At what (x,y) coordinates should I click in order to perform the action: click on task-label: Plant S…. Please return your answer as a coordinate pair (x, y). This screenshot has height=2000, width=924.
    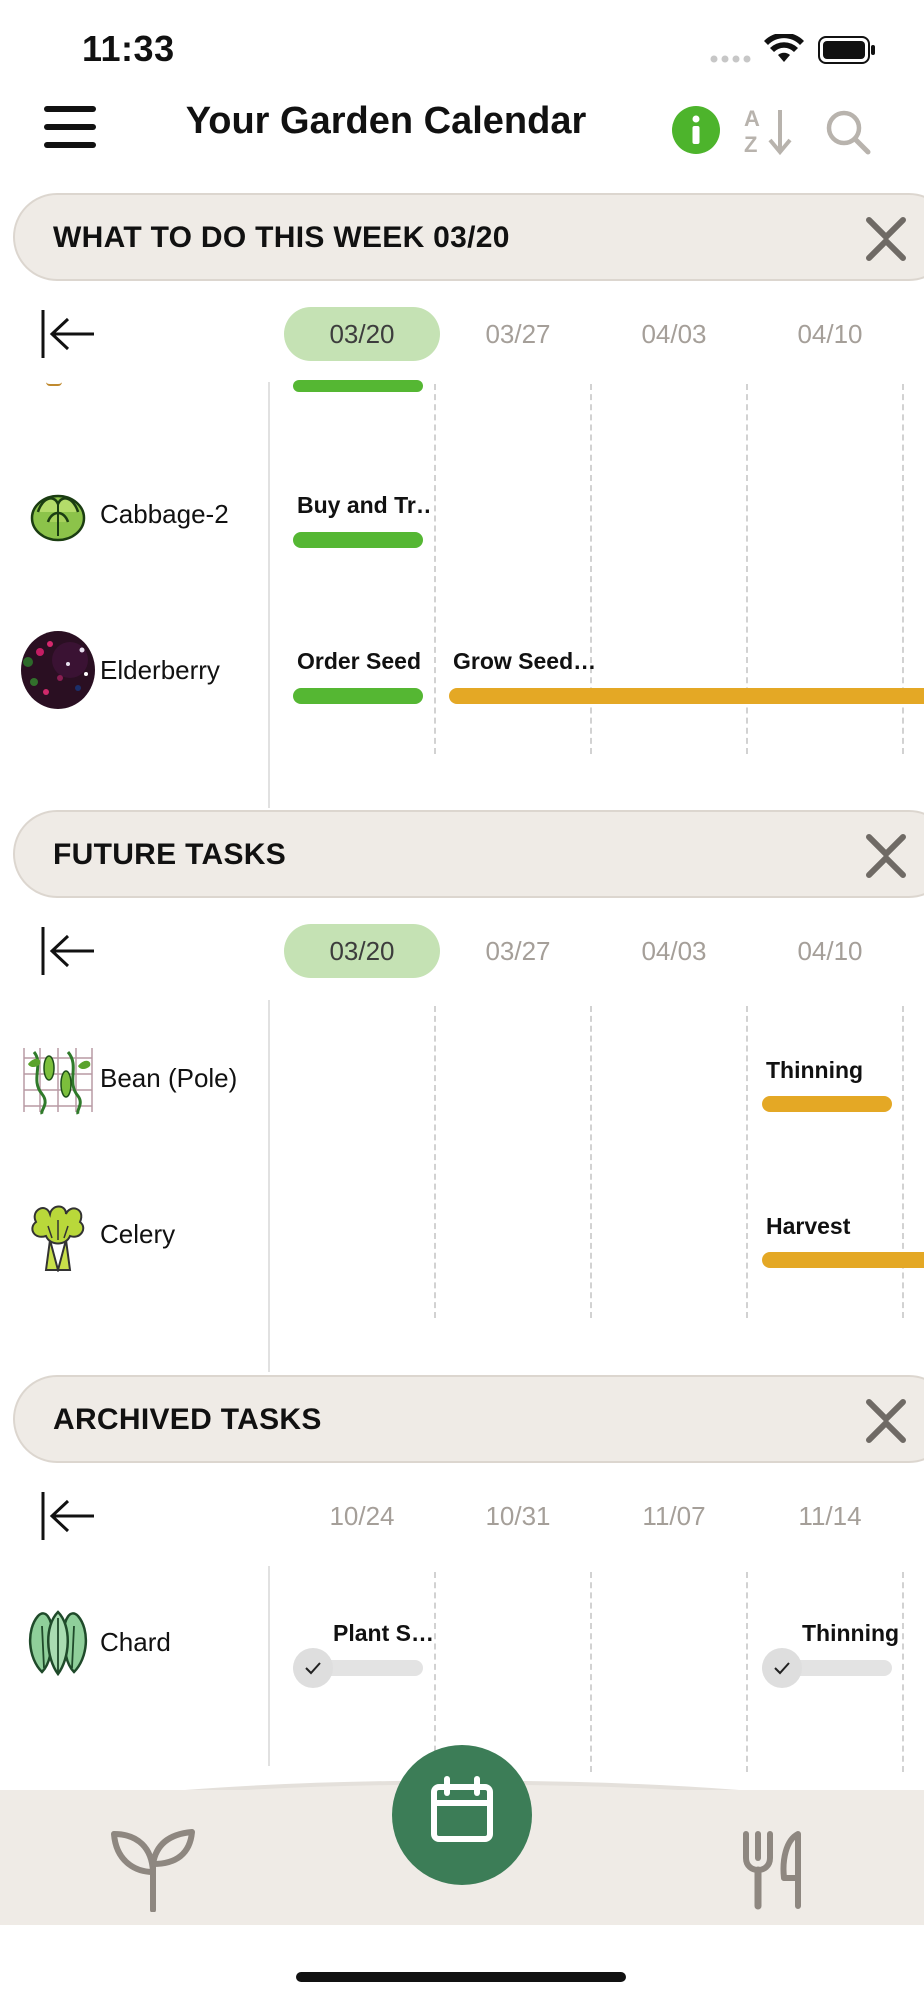
    Looking at the image, I should click on (383, 1633).